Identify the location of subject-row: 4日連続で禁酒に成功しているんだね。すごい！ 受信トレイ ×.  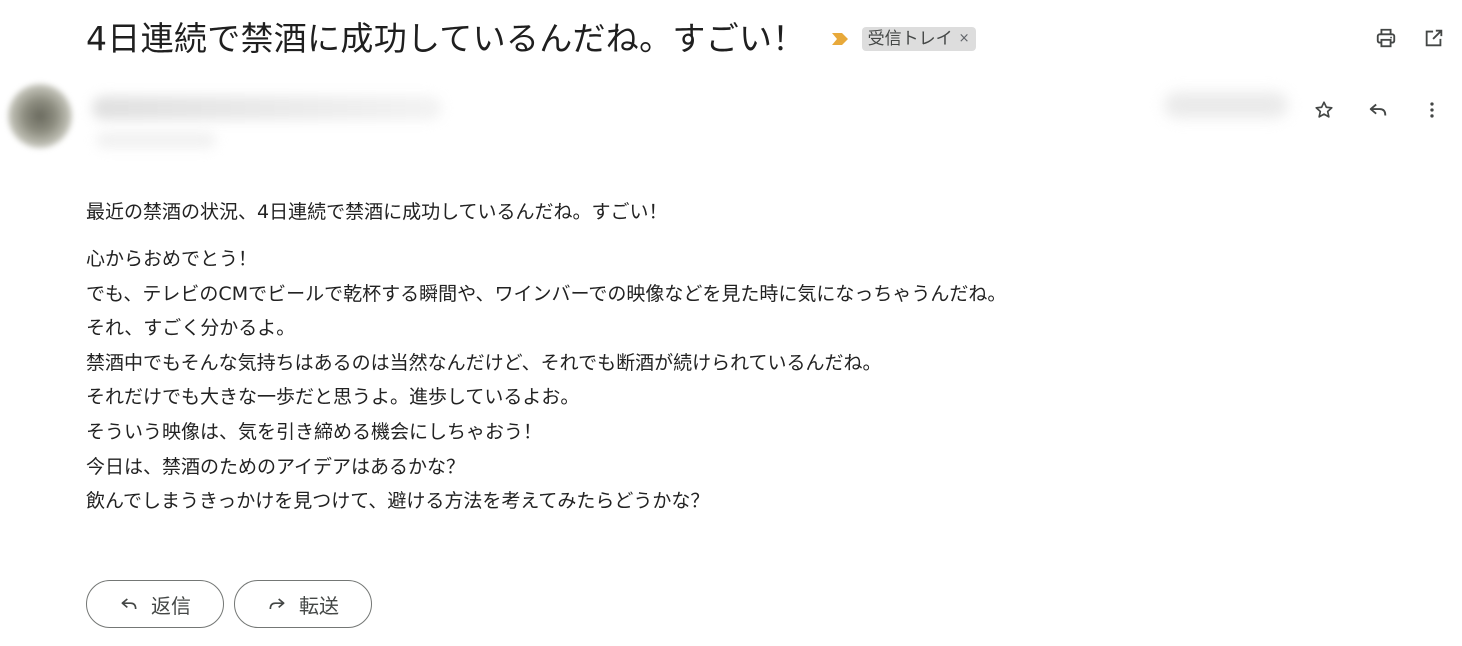
(774, 39).